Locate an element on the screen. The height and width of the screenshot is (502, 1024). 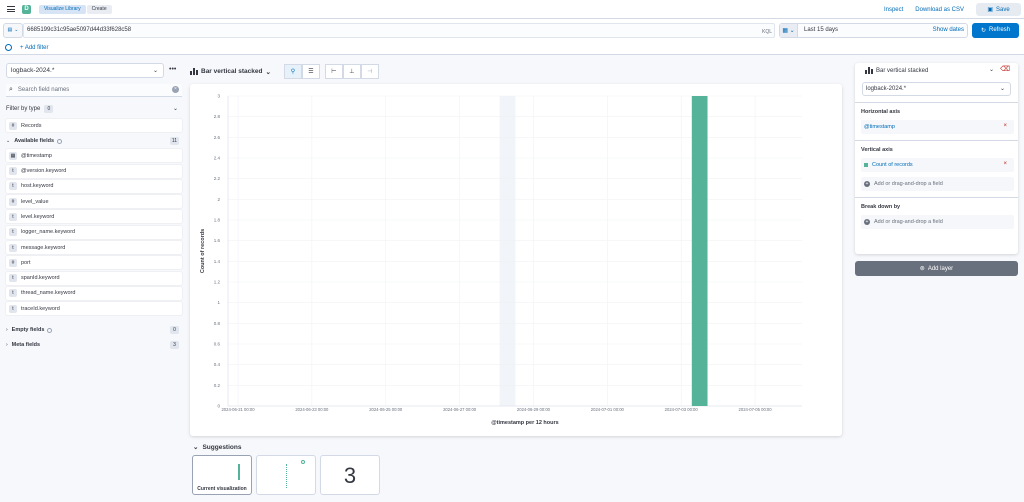
field-item: t level.keyword is located at coordinates (94, 217).